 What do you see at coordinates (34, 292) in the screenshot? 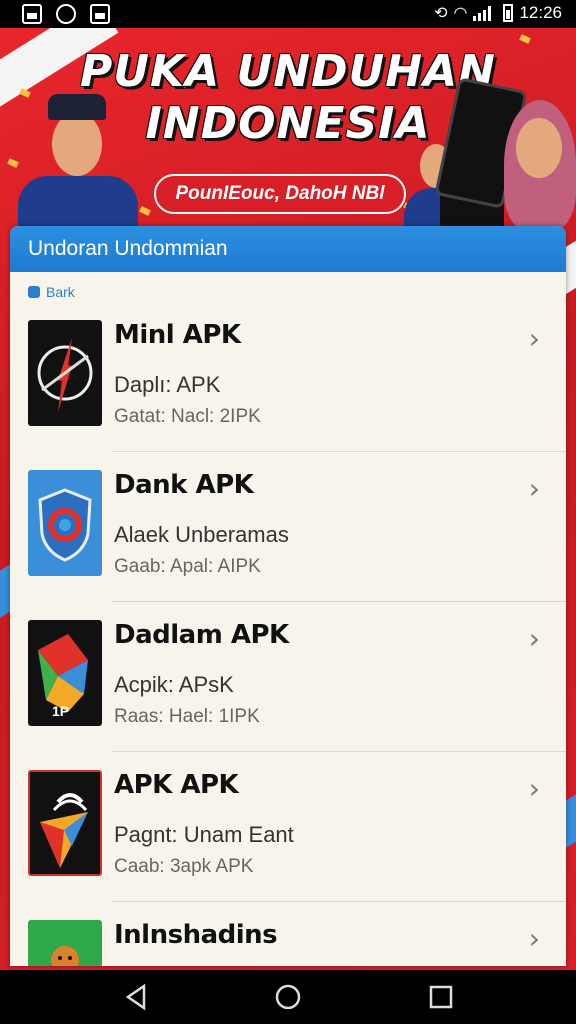
I see `back-icon` at bounding box center [34, 292].